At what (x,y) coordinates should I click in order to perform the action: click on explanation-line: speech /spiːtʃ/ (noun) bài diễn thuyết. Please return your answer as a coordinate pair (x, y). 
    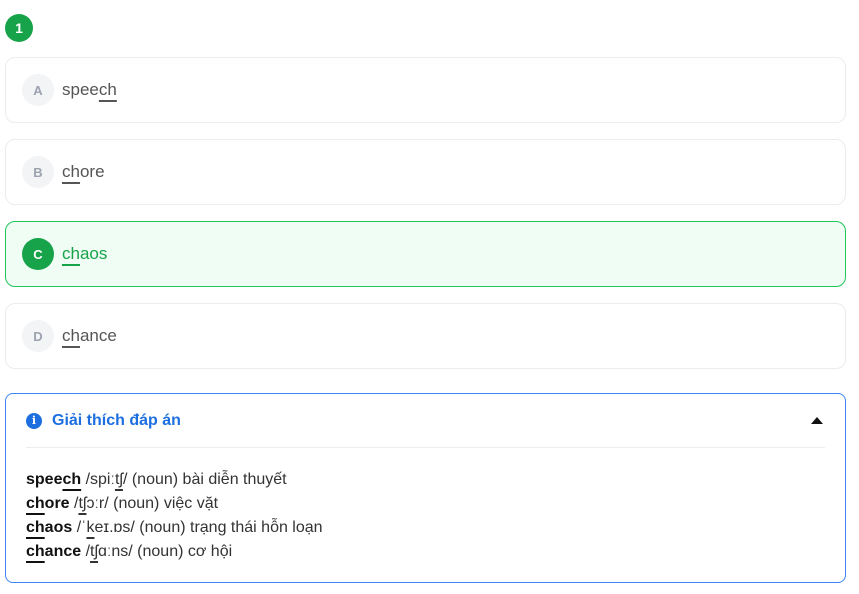
    Looking at the image, I should click on (156, 479).